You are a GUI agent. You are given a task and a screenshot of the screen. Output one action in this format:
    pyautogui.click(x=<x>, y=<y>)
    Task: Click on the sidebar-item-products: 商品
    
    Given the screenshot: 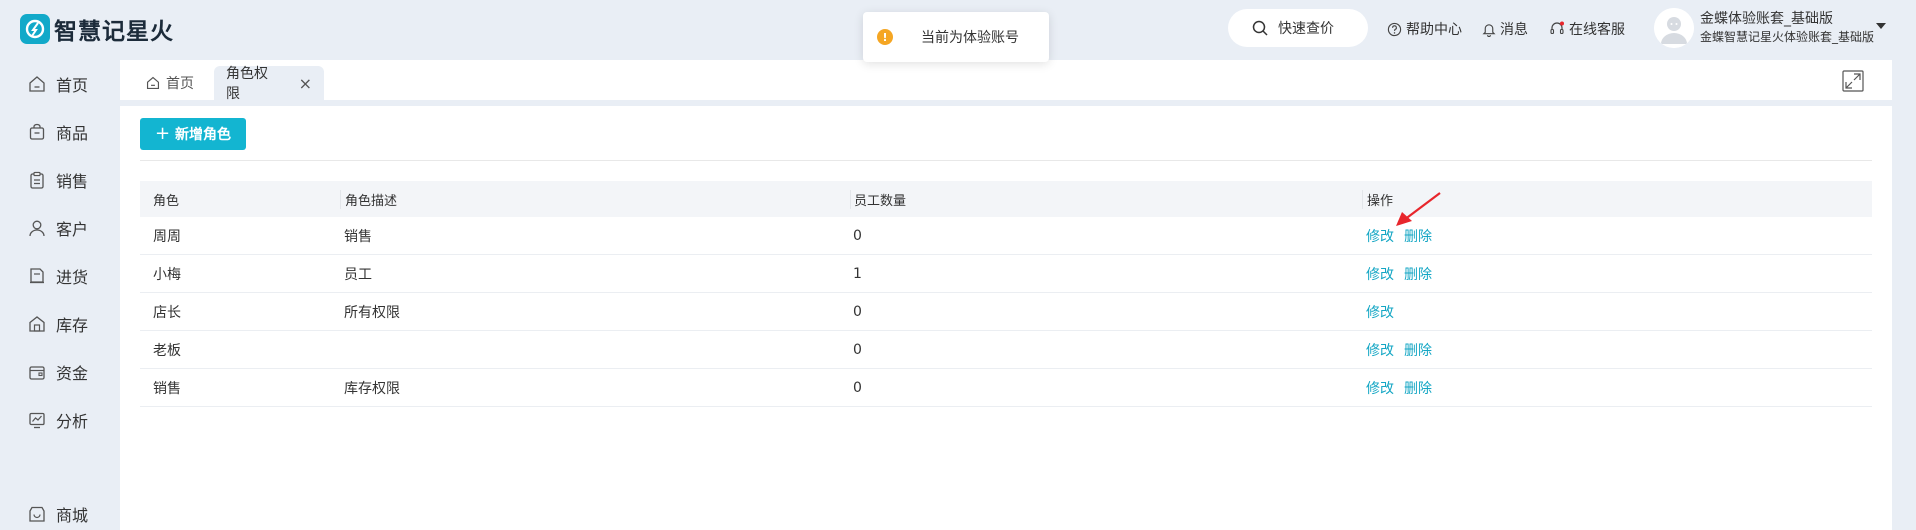 What is the action you would take?
    pyautogui.click(x=58, y=132)
    